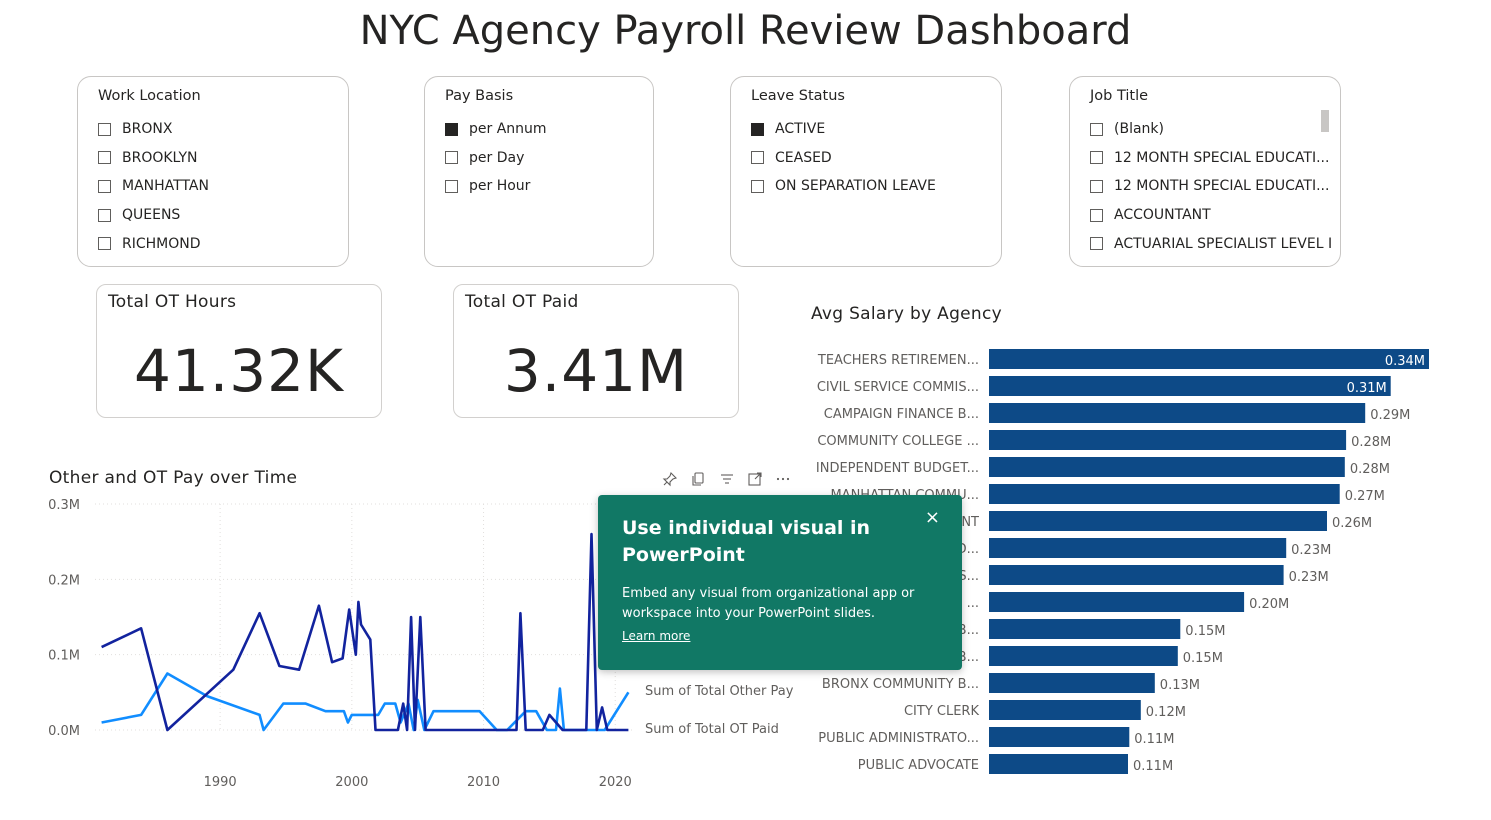  What do you see at coordinates (64, 656) in the screenshot?
I see `y-tick-label: 0.1M` at bounding box center [64, 656].